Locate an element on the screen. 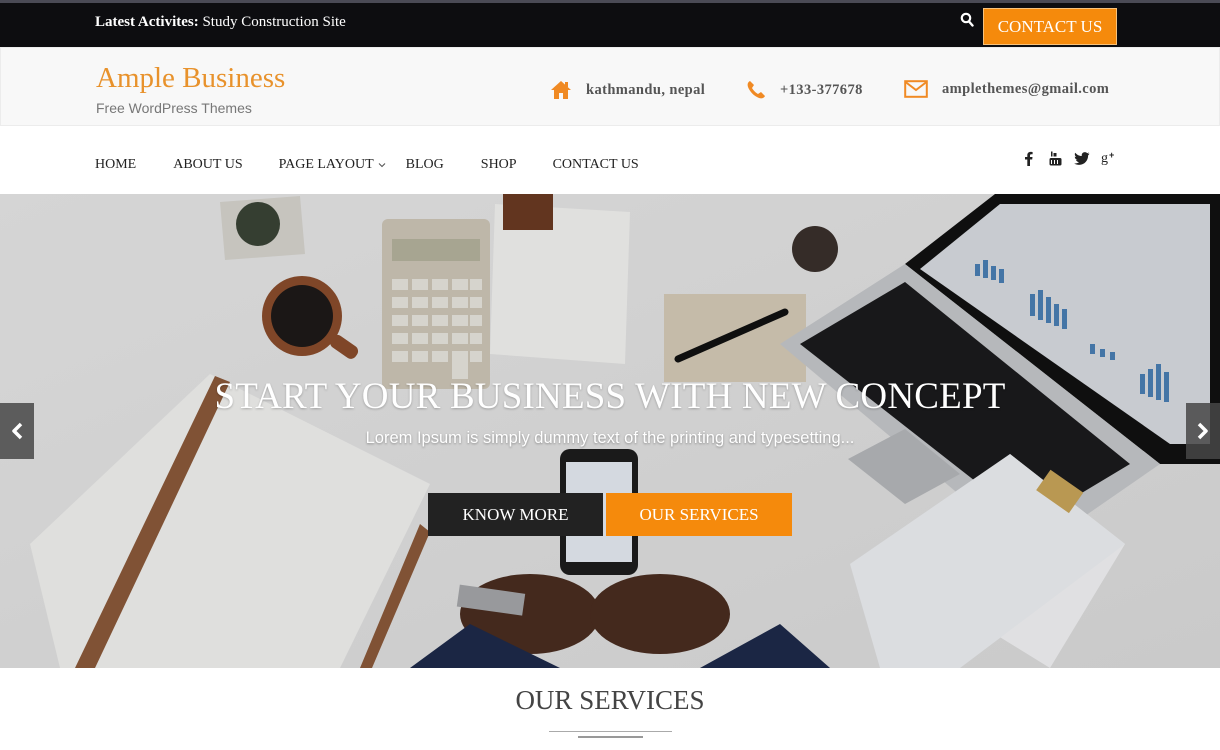 This screenshot has height=750, width=1220. address-info: kathmandu, nepal is located at coordinates (627, 90).